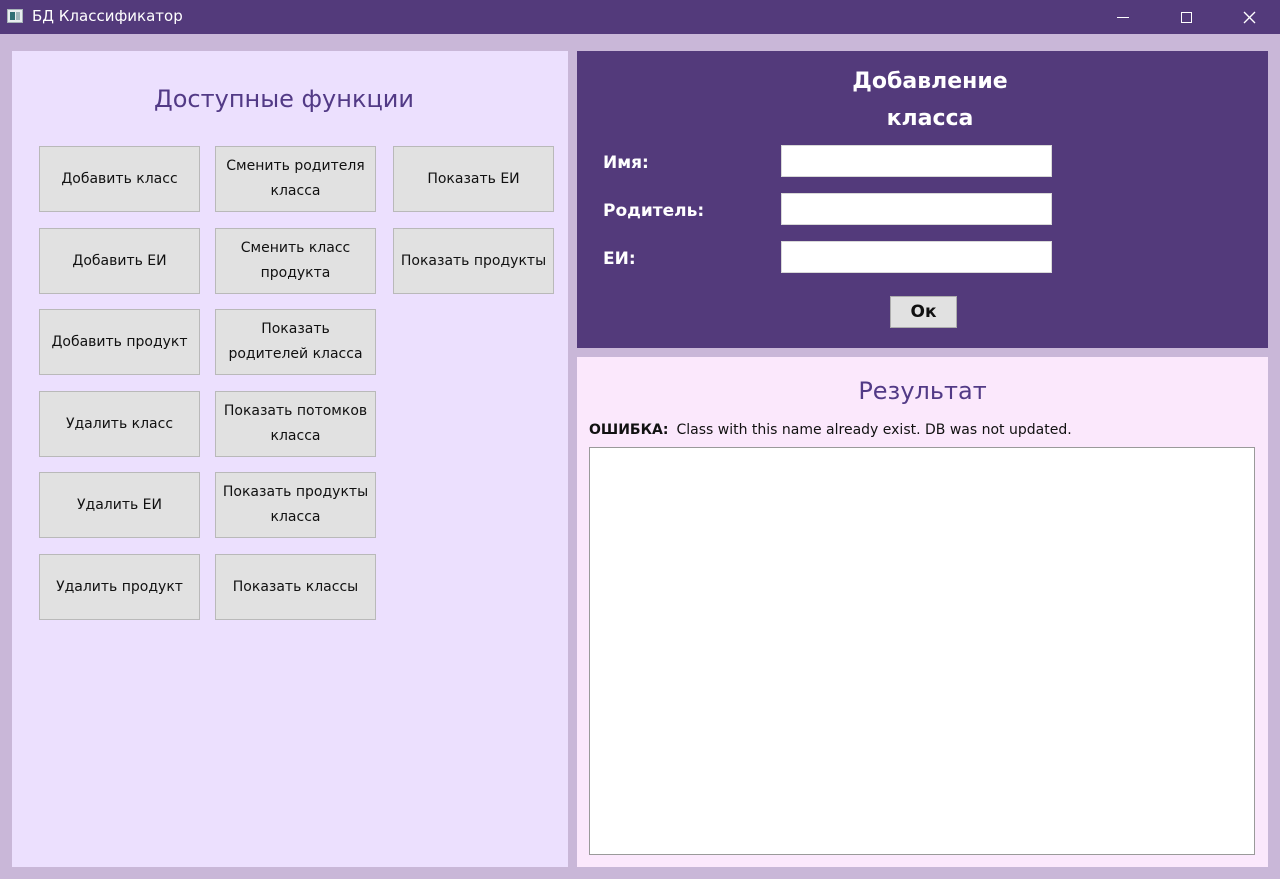 The width and height of the screenshot is (1280, 879). What do you see at coordinates (473, 261) in the screenshot?
I see `show-products-button: Показать продукты` at bounding box center [473, 261].